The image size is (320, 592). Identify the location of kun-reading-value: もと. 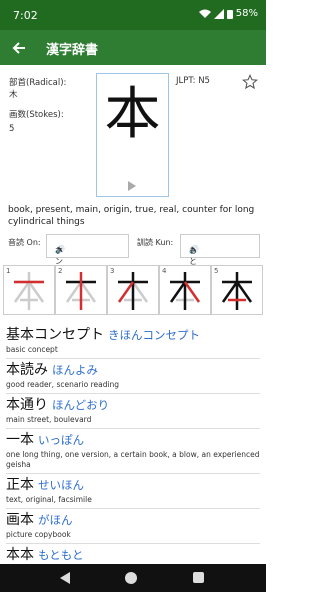
(193, 256).